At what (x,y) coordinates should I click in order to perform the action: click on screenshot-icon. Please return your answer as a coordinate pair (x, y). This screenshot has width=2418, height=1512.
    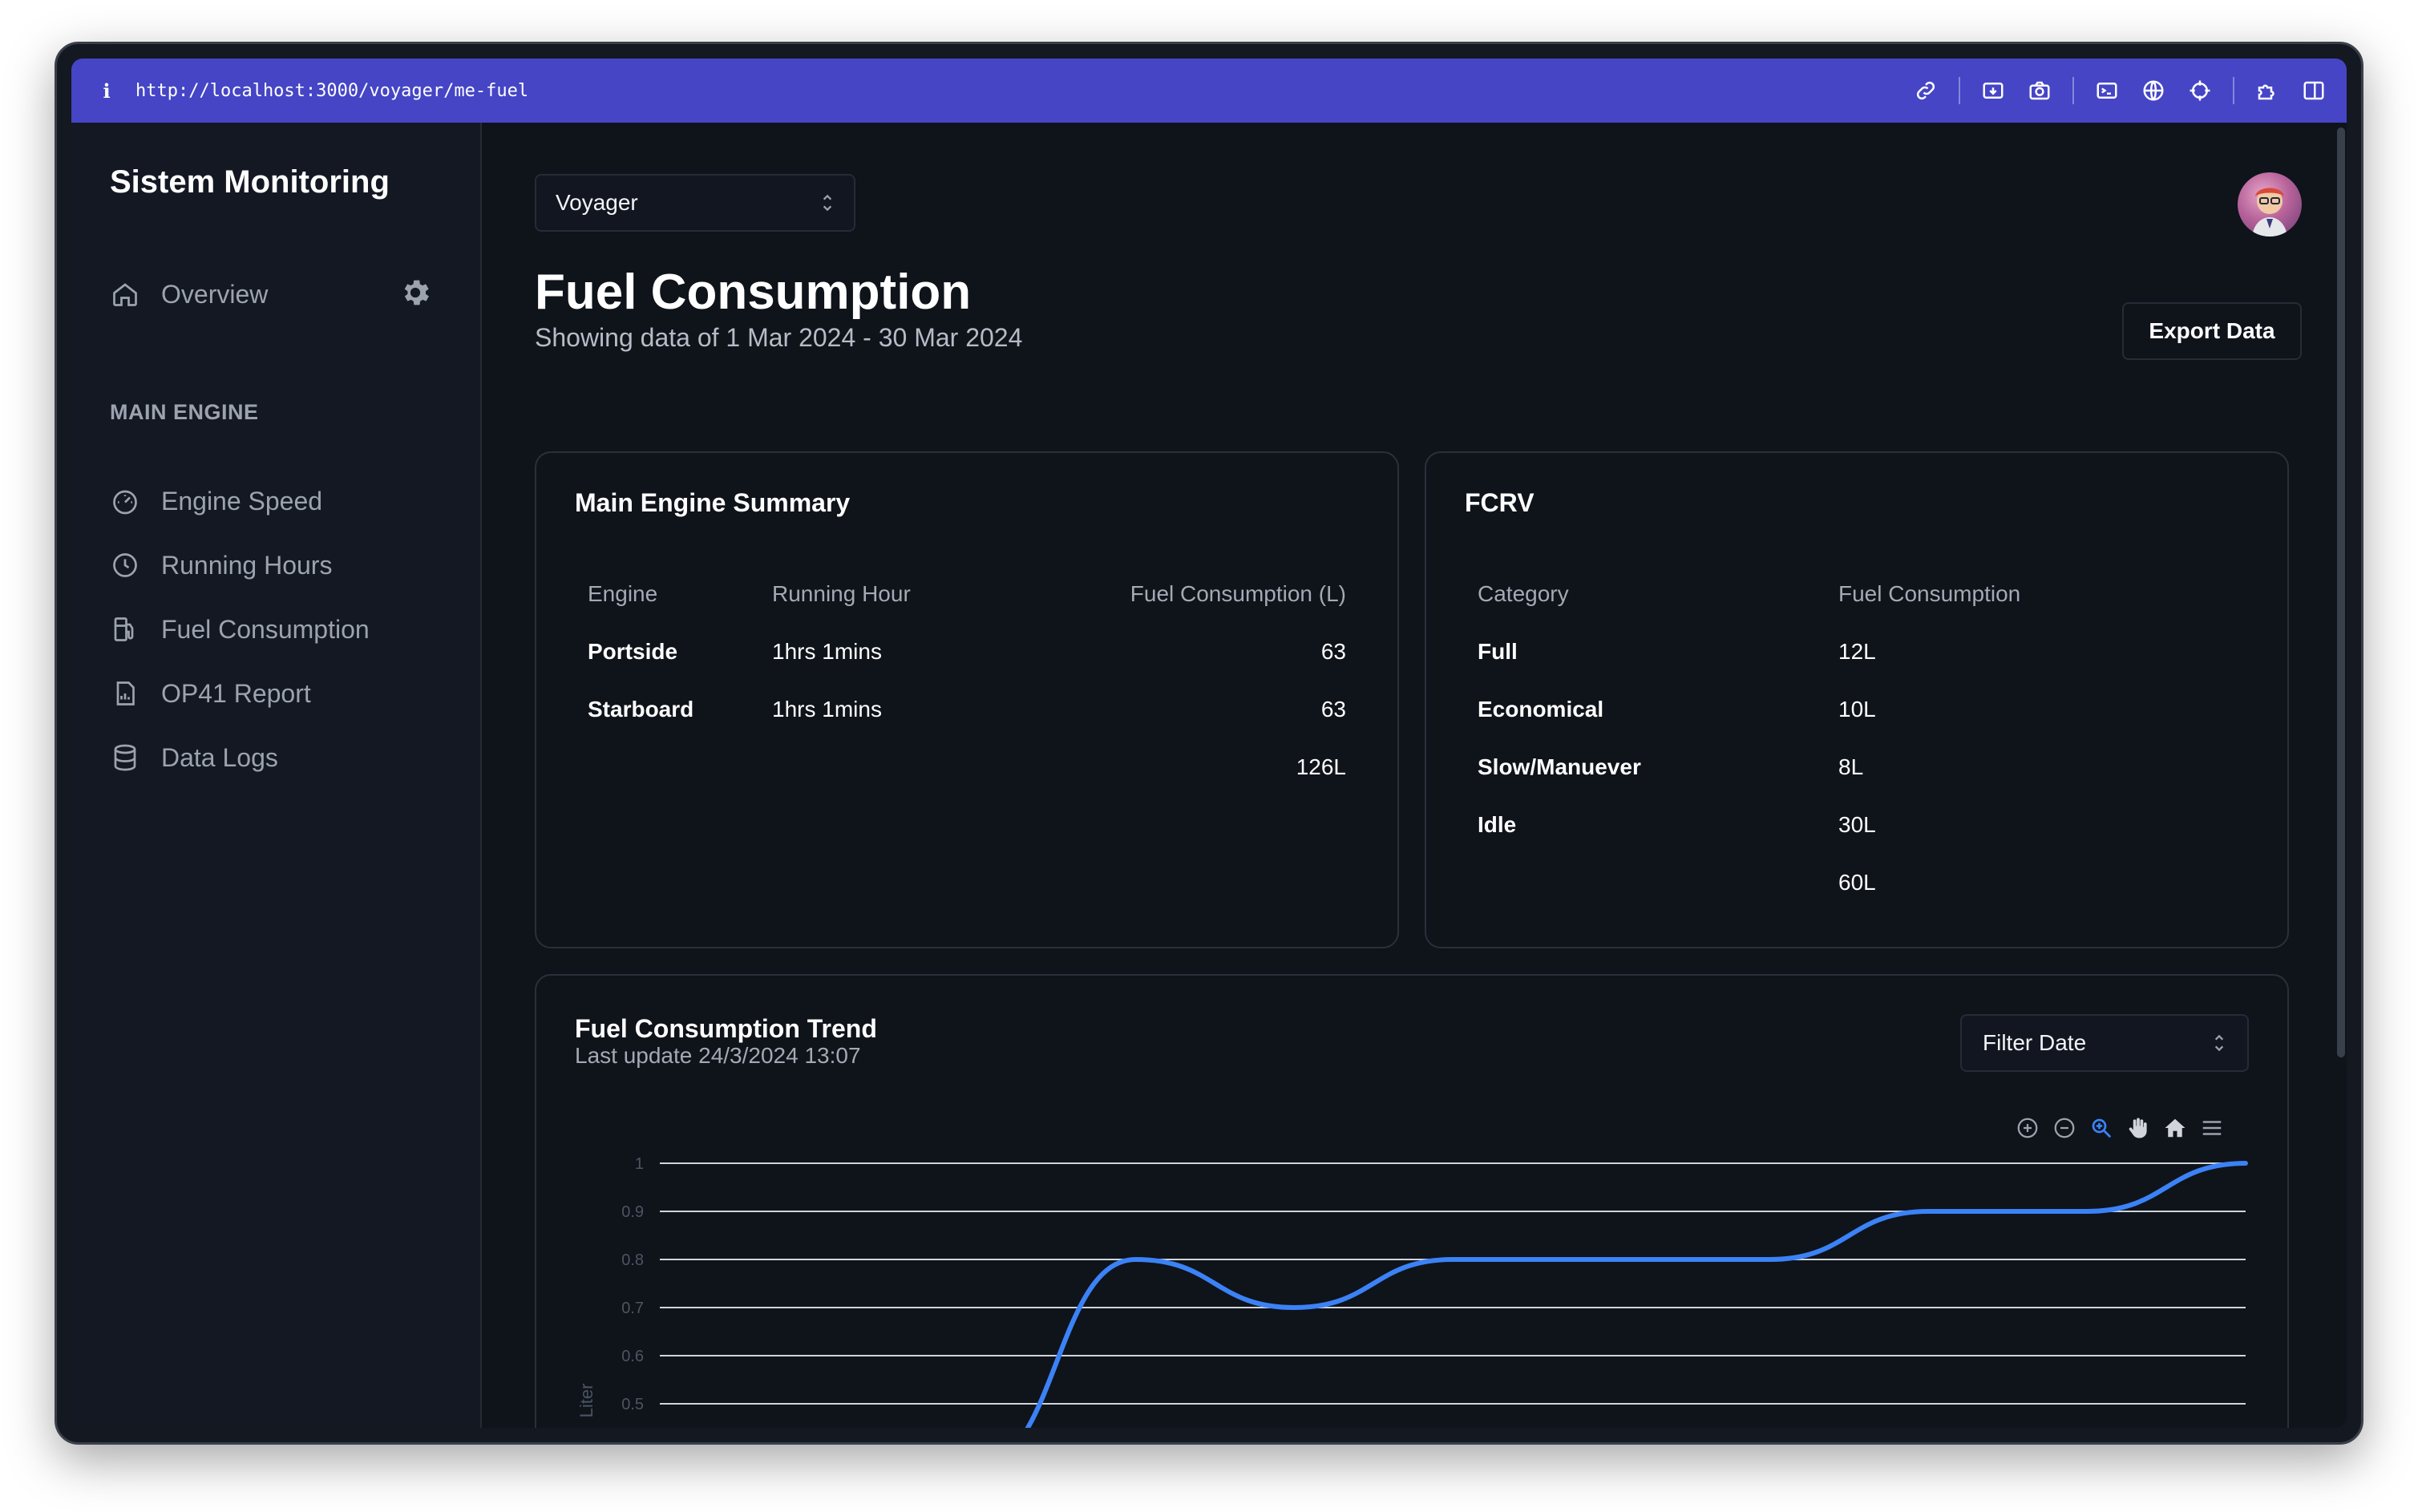
    Looking at the image, I should click on (1993, 90).